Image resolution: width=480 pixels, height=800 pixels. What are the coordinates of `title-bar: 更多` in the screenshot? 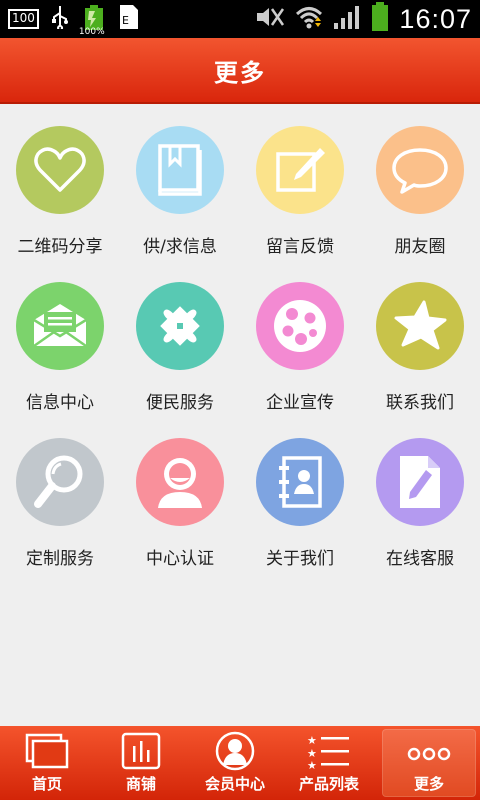 It's located at (240, 71).